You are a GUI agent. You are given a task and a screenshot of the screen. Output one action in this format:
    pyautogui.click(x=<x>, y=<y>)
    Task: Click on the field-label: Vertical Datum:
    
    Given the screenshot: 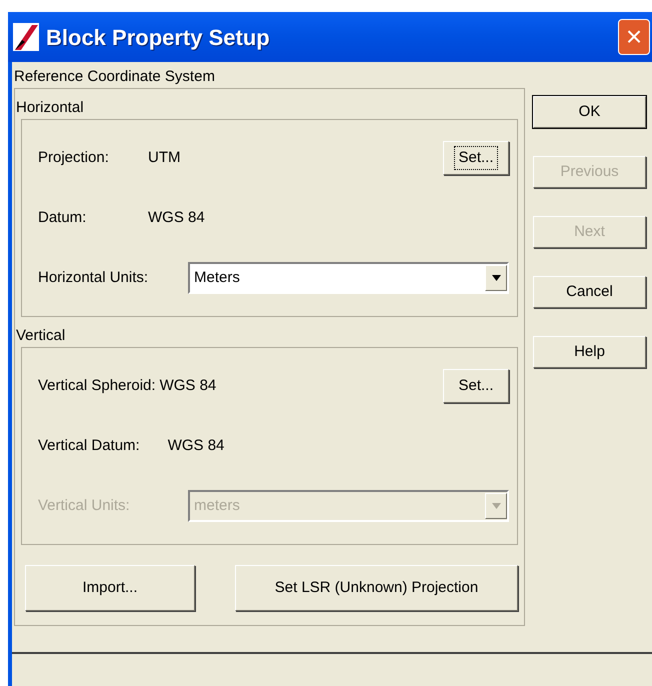 What is the action you would take?
    pyautogui.click(x=89, y=446)
    